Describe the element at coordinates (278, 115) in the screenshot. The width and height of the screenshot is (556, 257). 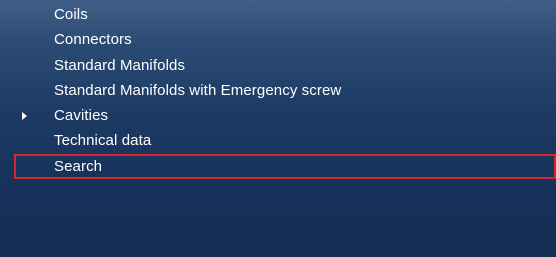
I see `menu-item-cavities: Cavities` at that location.